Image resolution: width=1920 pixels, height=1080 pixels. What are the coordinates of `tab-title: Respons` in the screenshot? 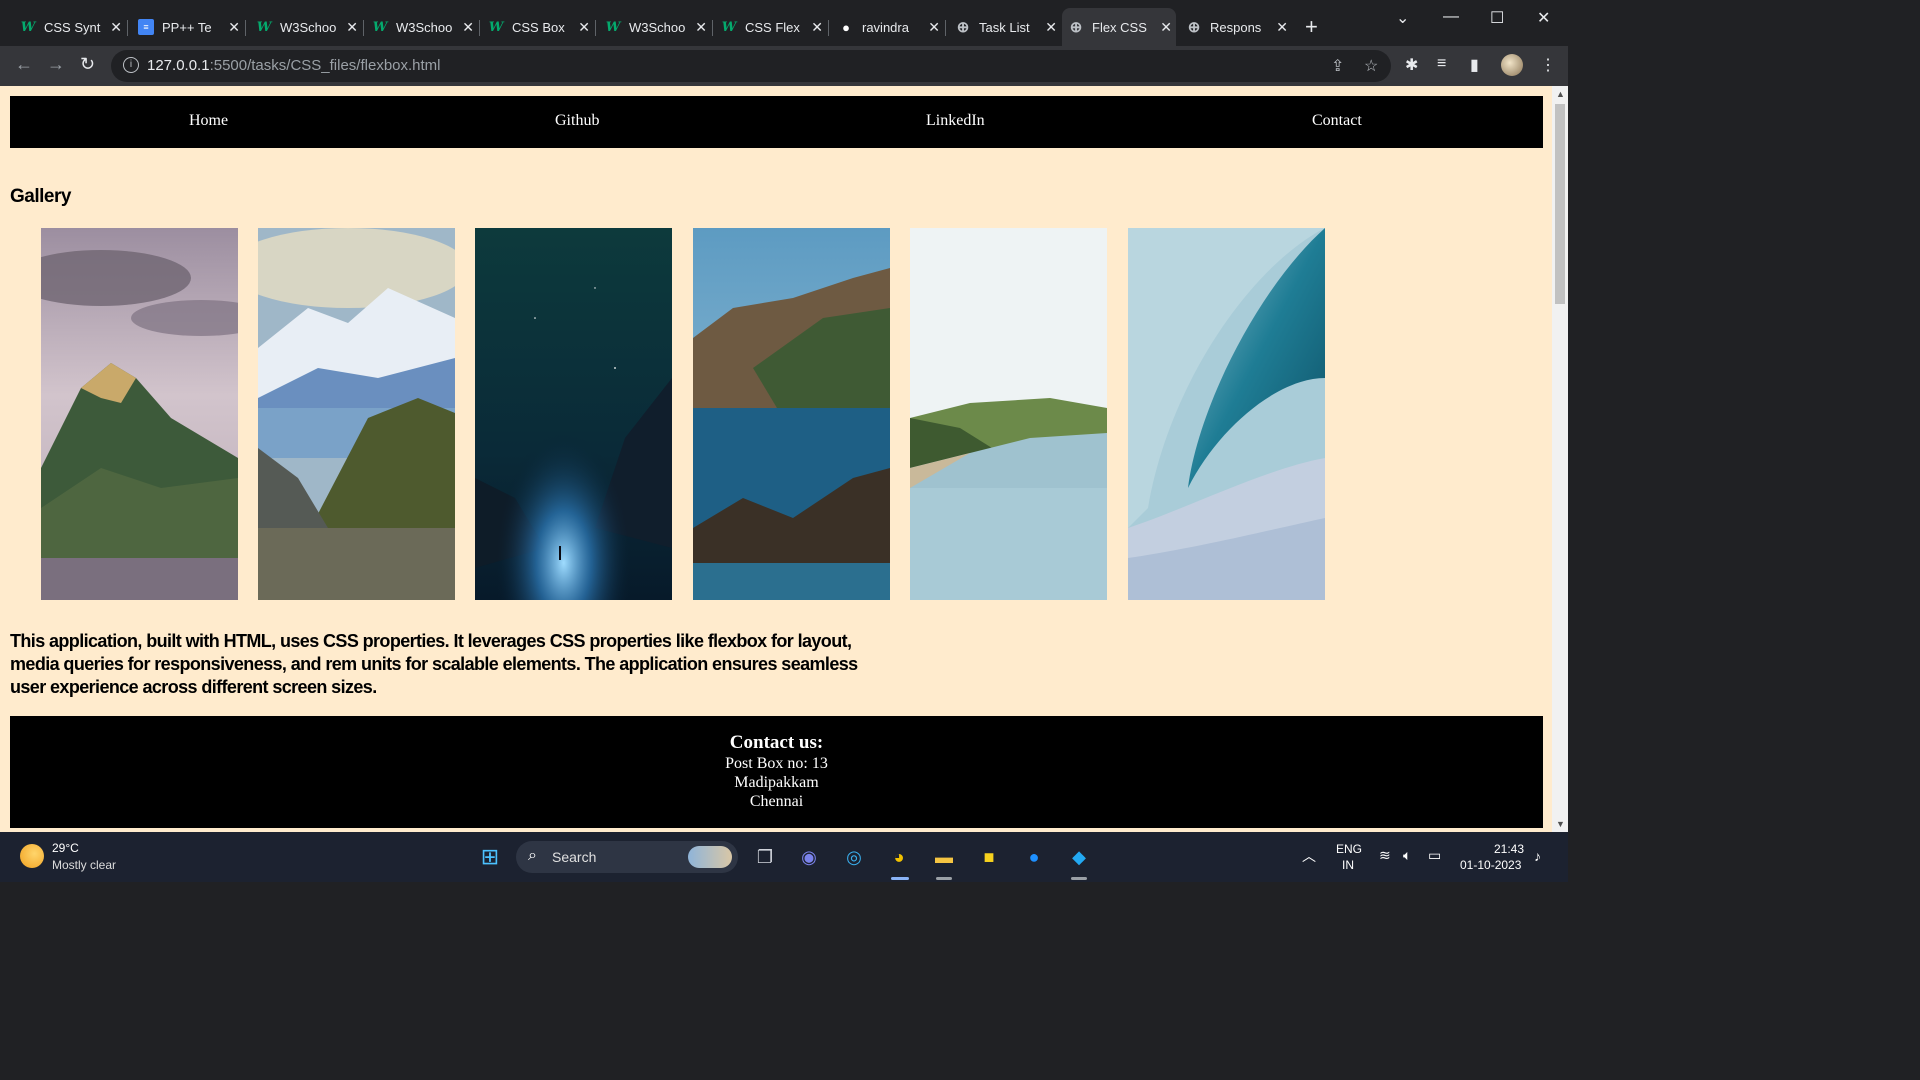 It's located at (1236, 27).